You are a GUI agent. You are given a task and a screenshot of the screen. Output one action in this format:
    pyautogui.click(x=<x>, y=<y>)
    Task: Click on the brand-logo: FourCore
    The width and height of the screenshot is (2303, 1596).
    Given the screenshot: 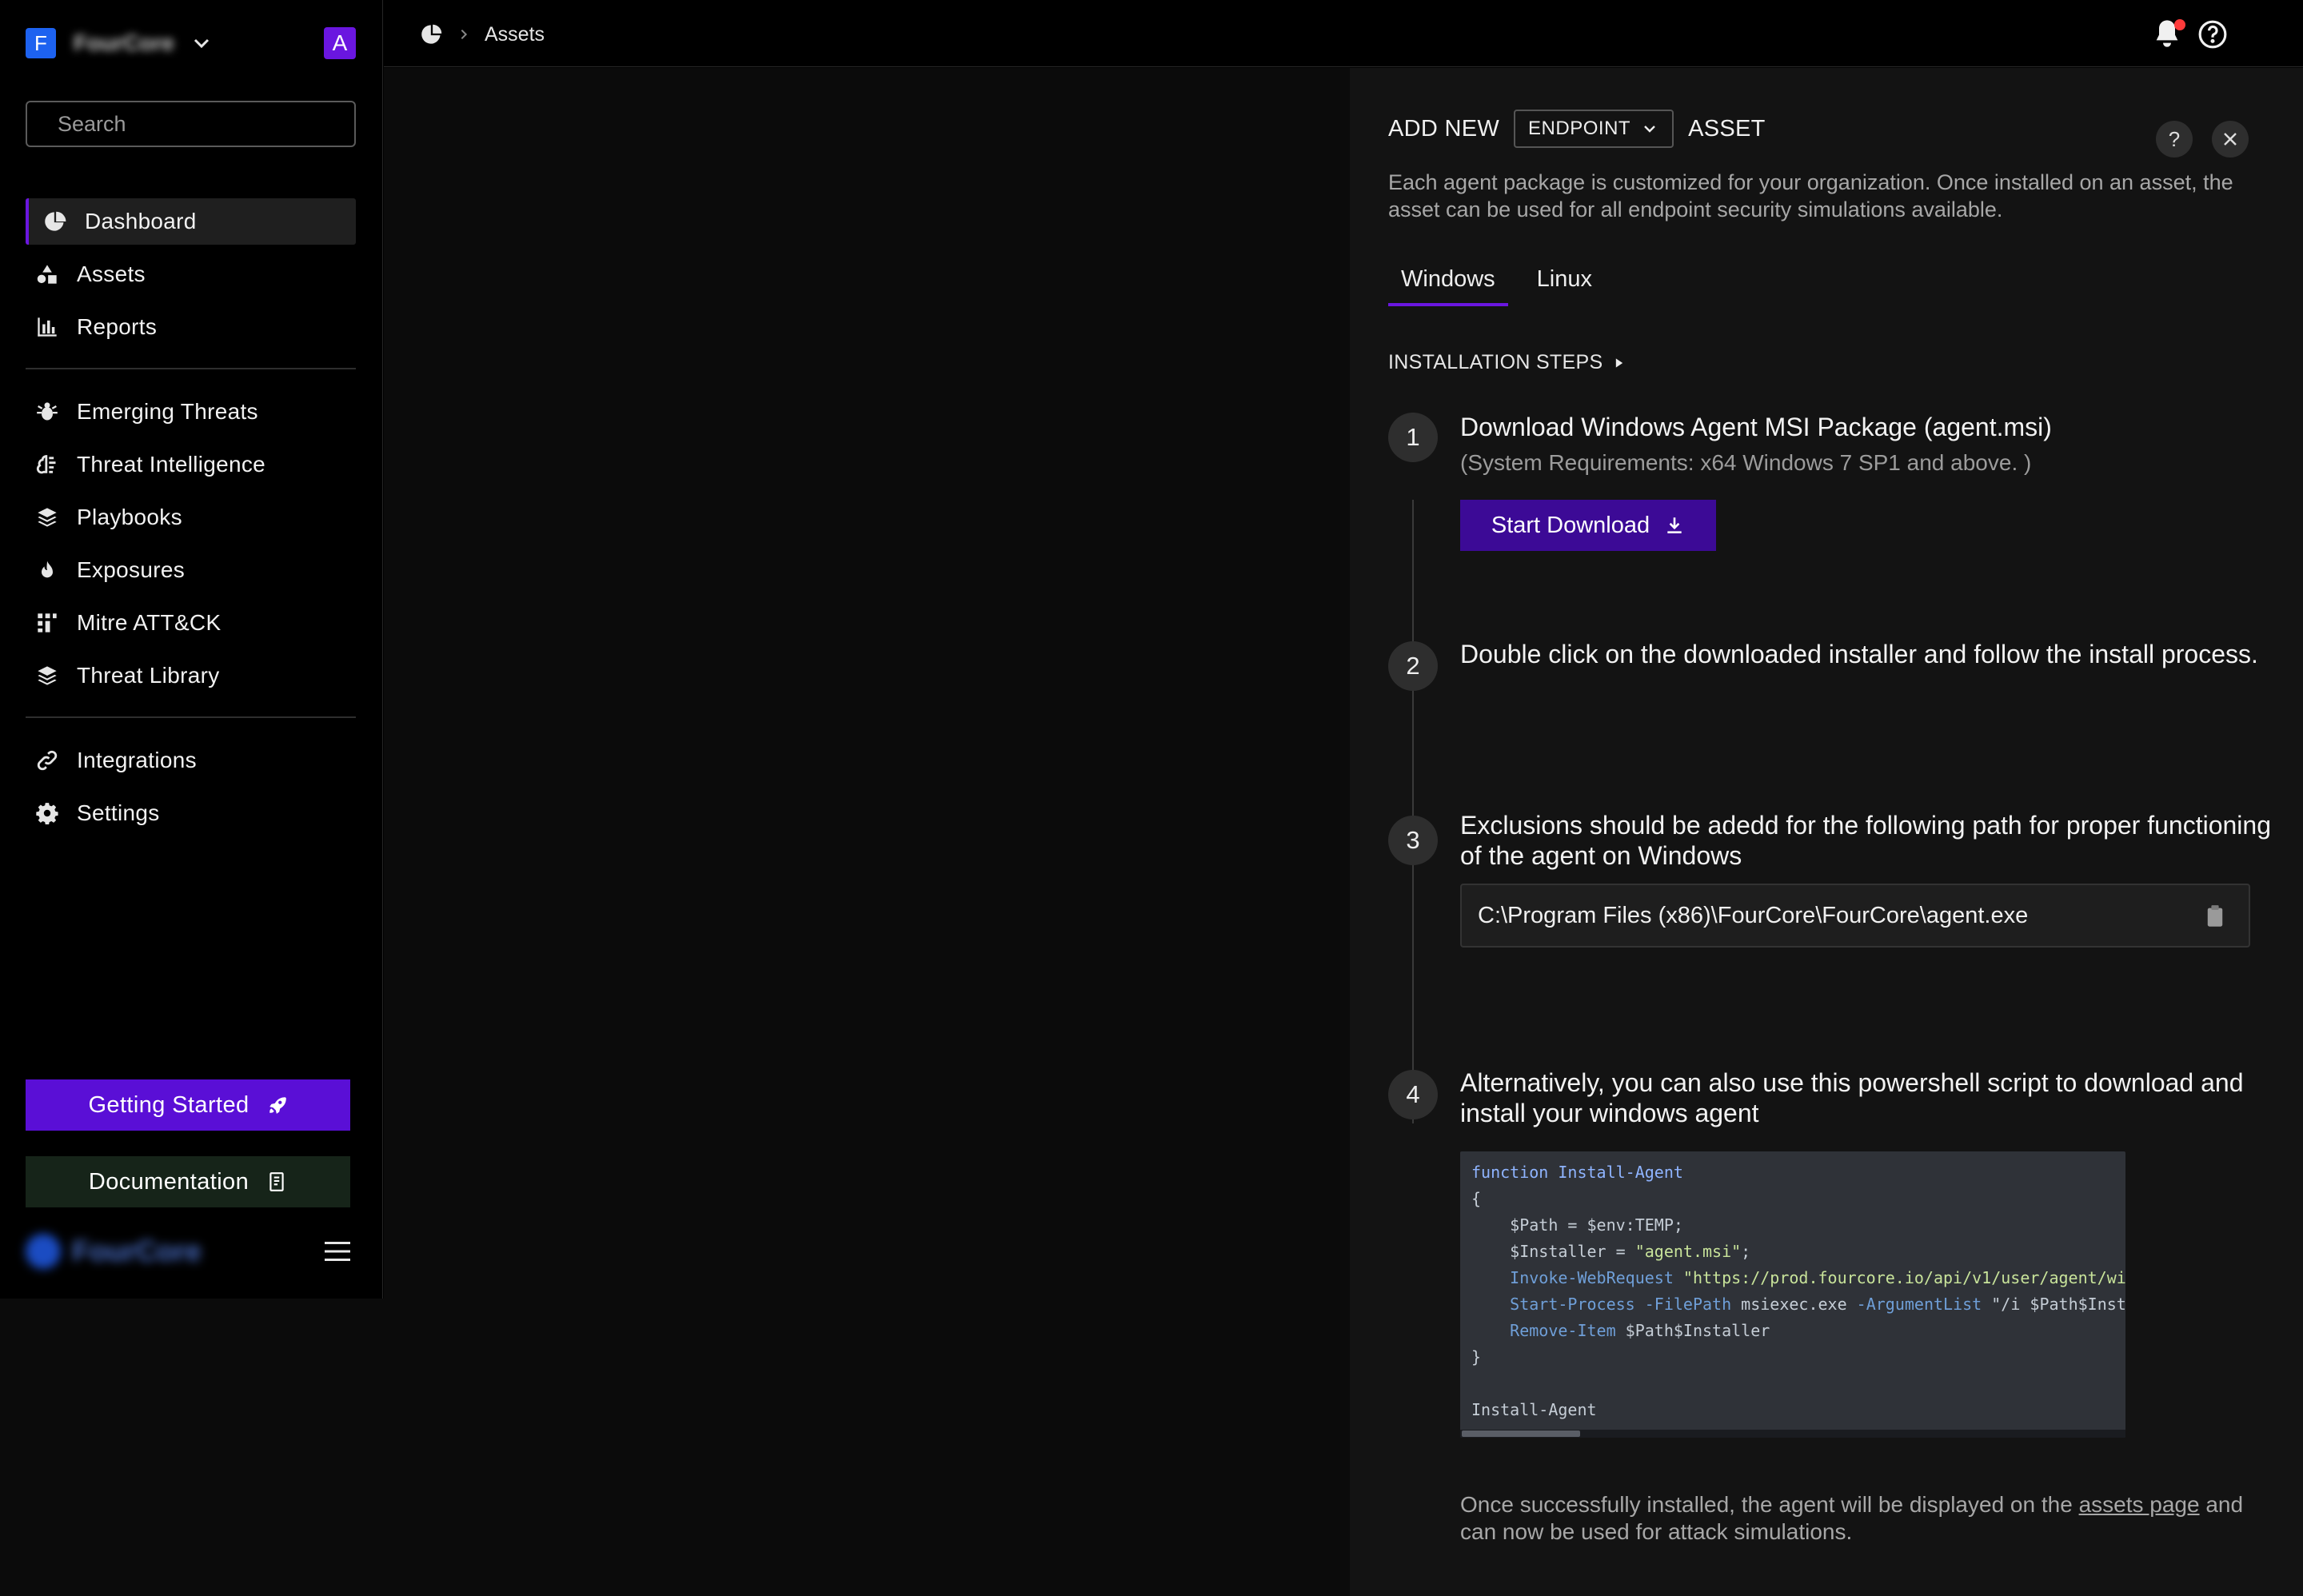 What is the action you would take?
    pyautogui.click(x=114, y=1251)
    